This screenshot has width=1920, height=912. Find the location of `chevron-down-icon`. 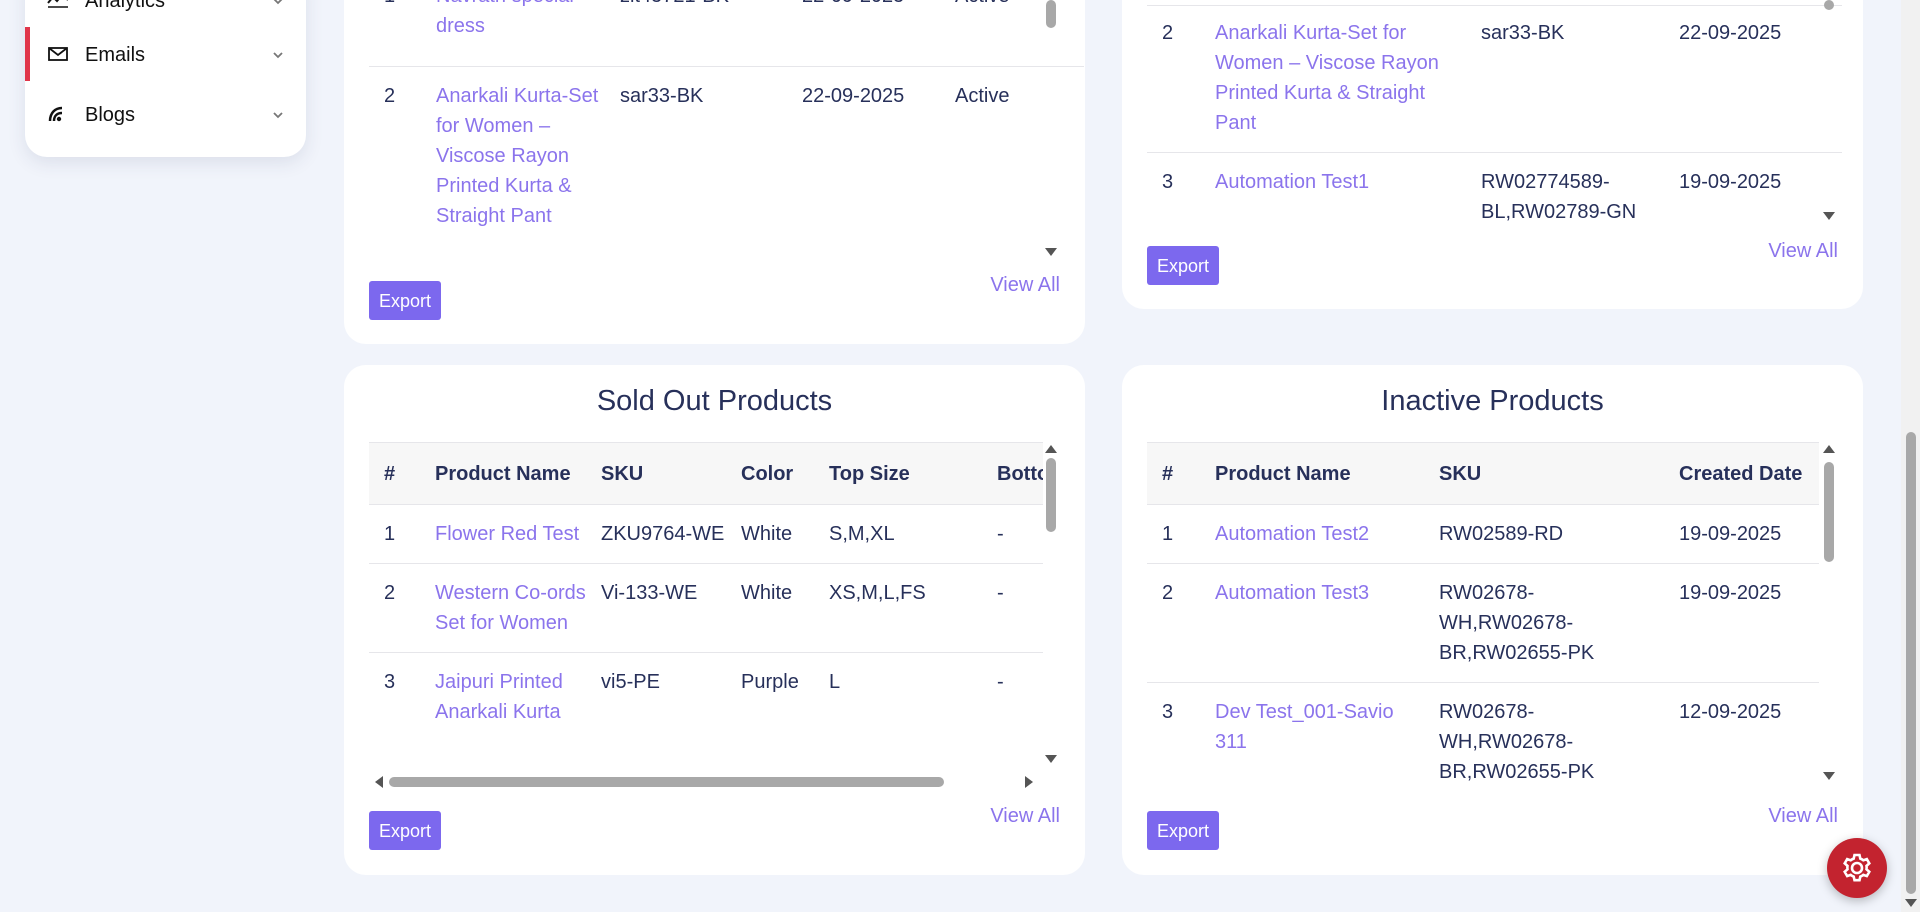

chevron-down-icon is located at coordinates (278, 115).